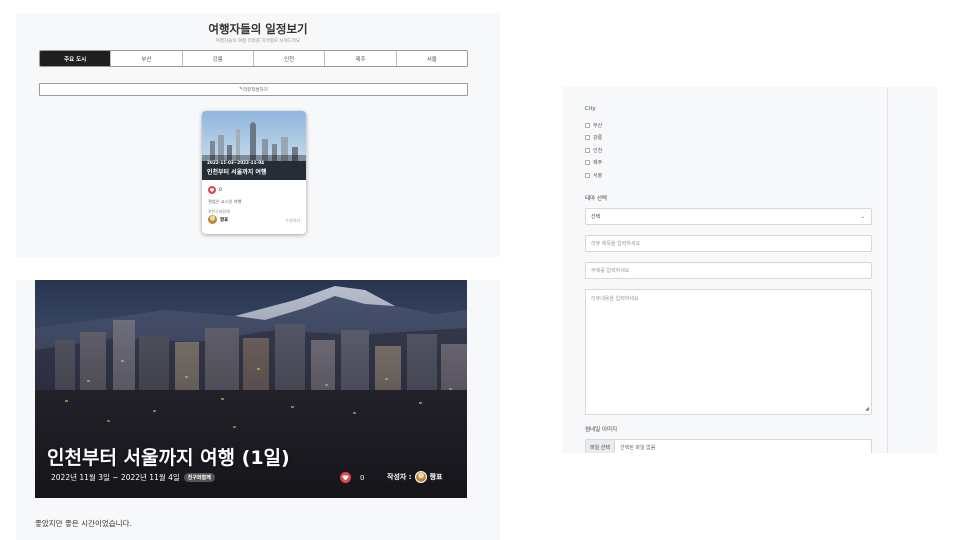  I want to click on thumbnail-file-input: 파일 선택 선택된 파일 없음, so click(728, 446).